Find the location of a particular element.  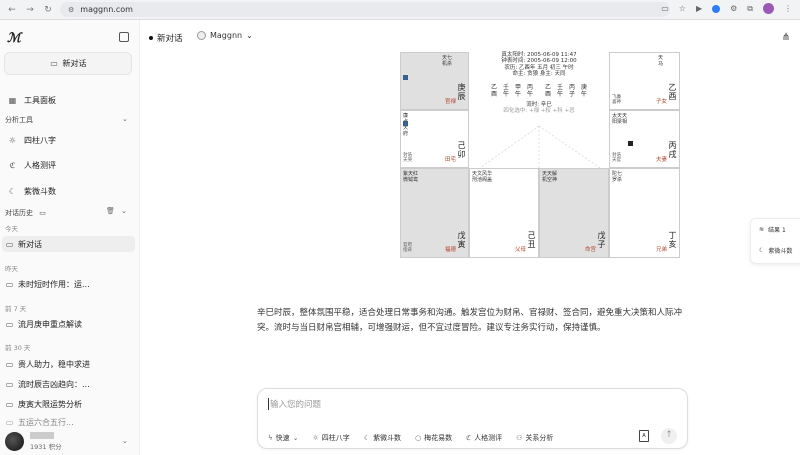

results-float-panel: ≋ 结果 1 ☾ 紫微斗数 is located at coordinates (775, 241).